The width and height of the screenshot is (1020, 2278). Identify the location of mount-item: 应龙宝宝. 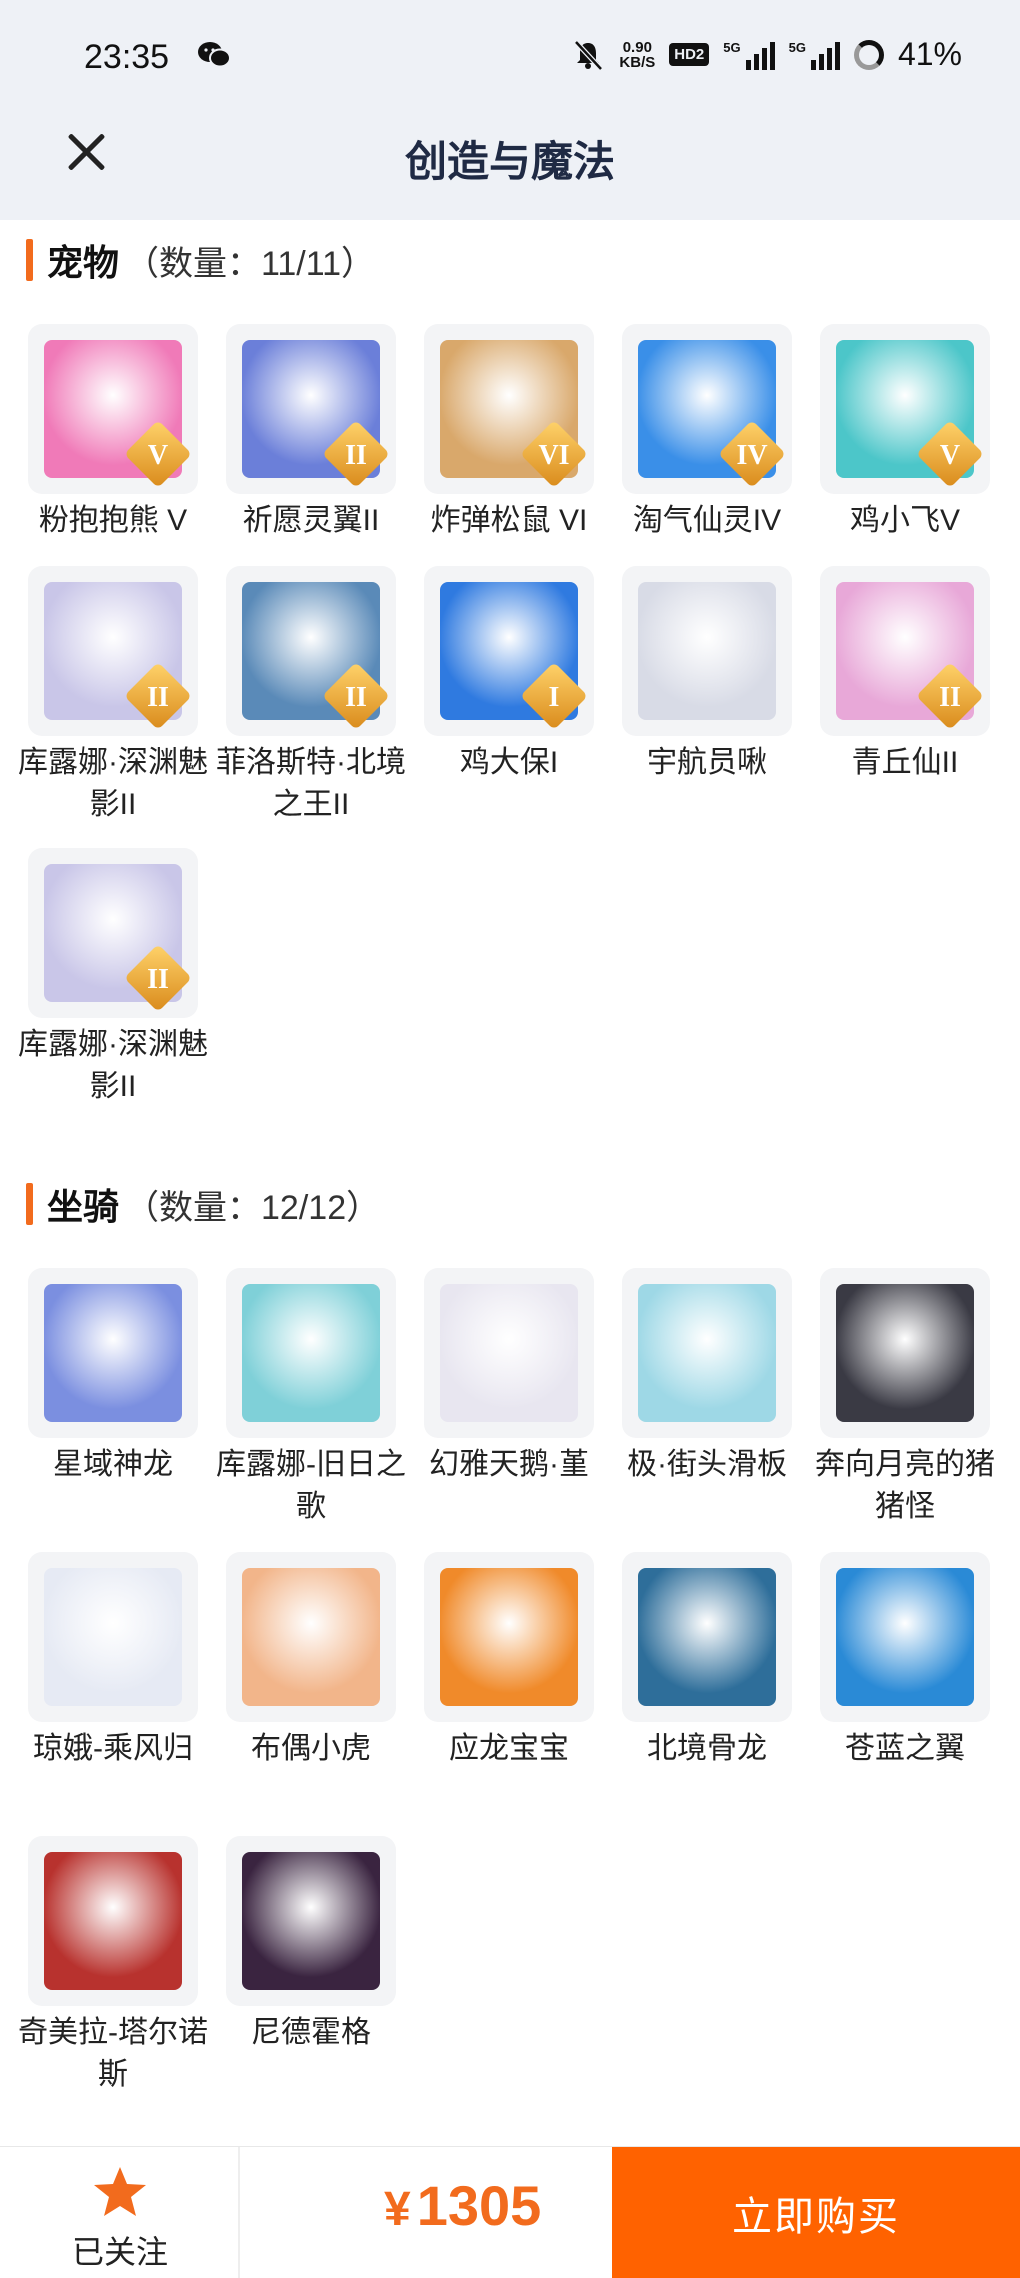
(509, 1661).